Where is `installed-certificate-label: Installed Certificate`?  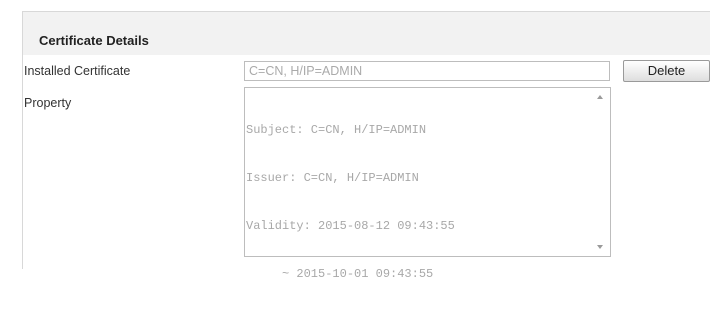
installed-certificate-label: Installed Certificate is located at coordinates (77, 71).